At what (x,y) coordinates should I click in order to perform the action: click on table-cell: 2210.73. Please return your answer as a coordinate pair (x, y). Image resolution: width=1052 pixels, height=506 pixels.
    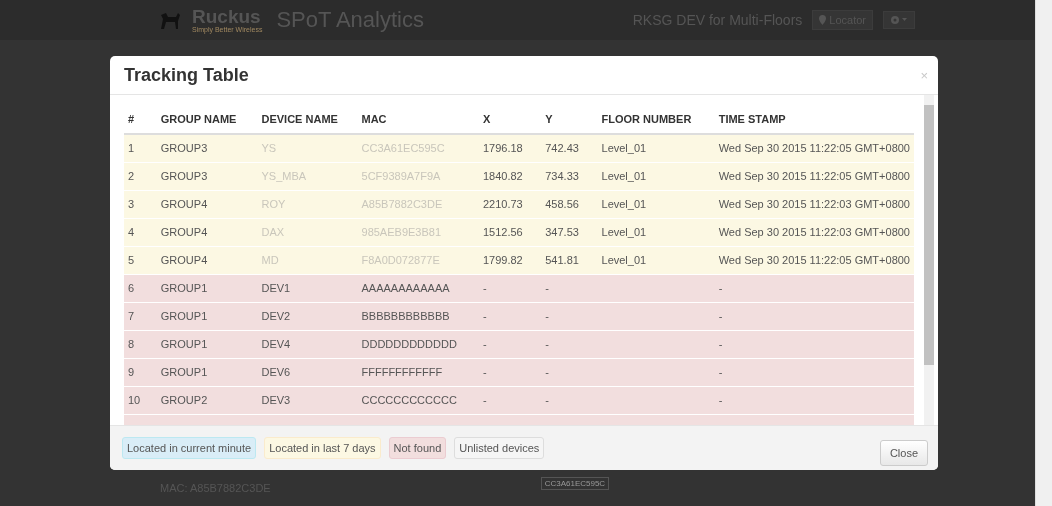
    Looking at the image, I should click on (510, 204).